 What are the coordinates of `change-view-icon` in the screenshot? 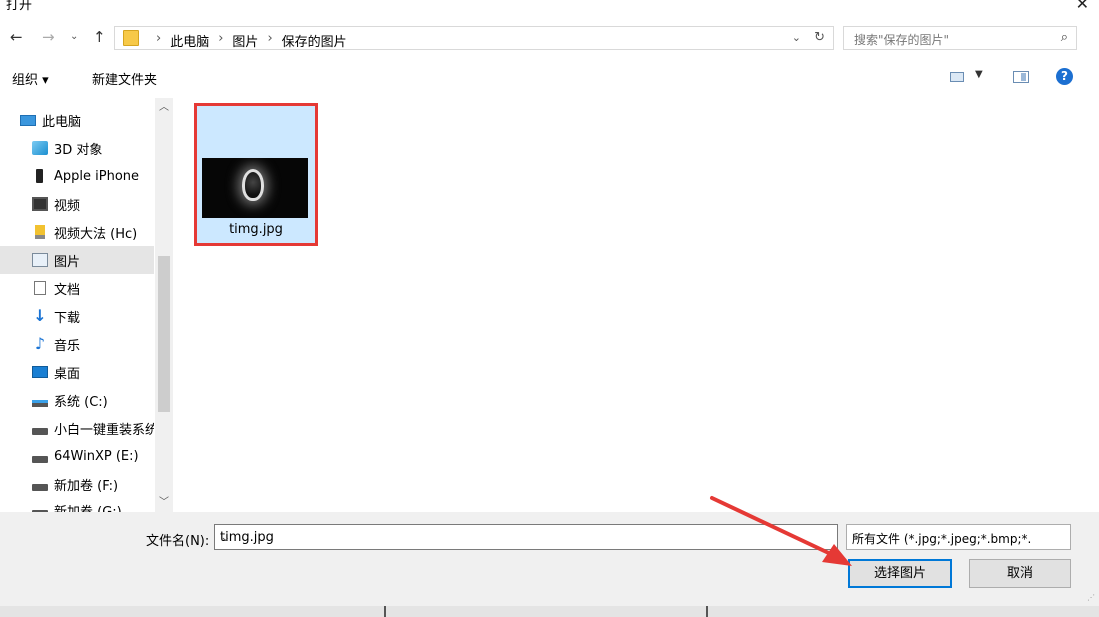 It's located at (957, 77).